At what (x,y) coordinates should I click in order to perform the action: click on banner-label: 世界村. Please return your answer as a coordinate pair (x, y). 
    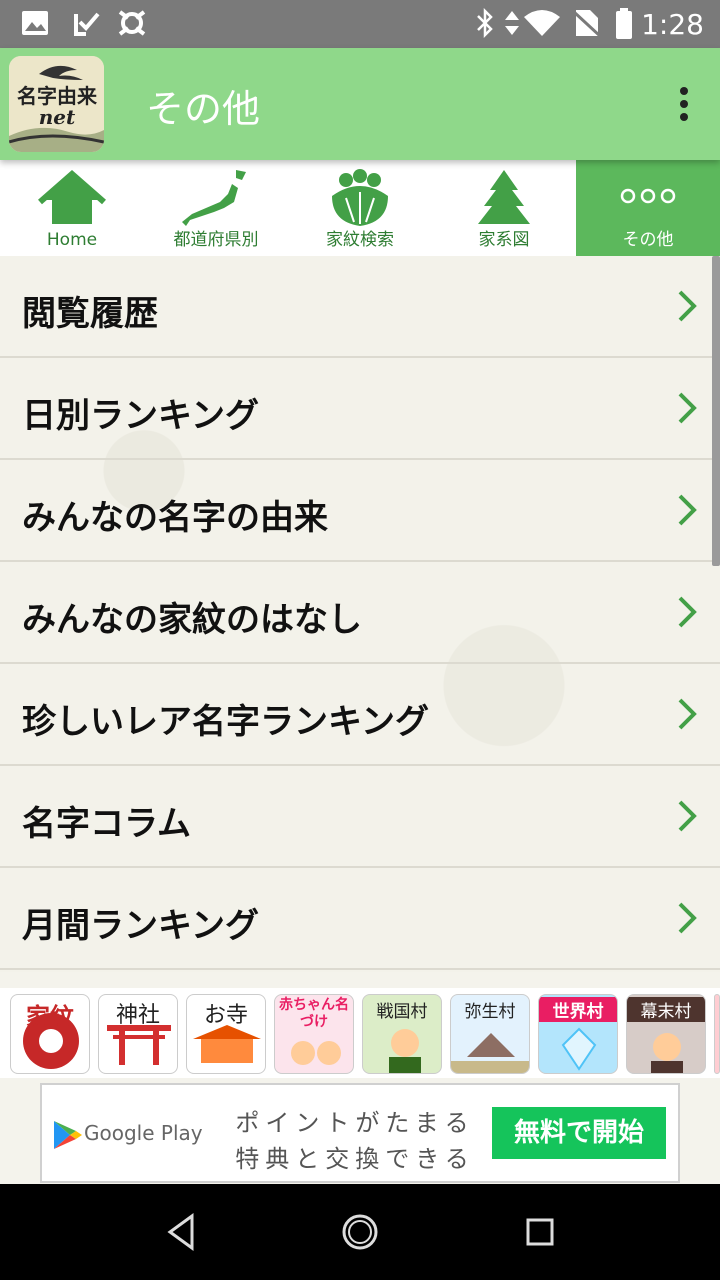
    Looking at the image, I should click on (578, 1009).